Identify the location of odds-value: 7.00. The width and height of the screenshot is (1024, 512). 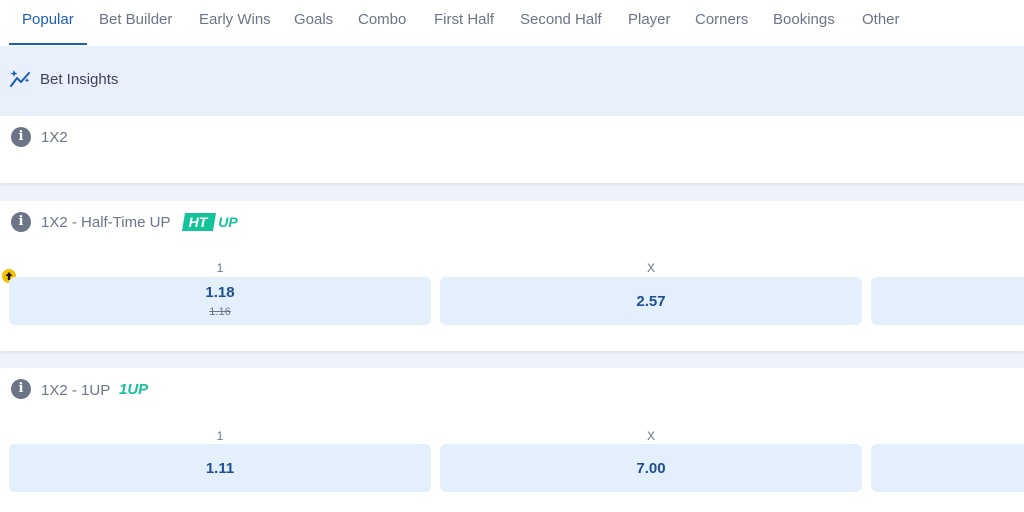
(651, 468).